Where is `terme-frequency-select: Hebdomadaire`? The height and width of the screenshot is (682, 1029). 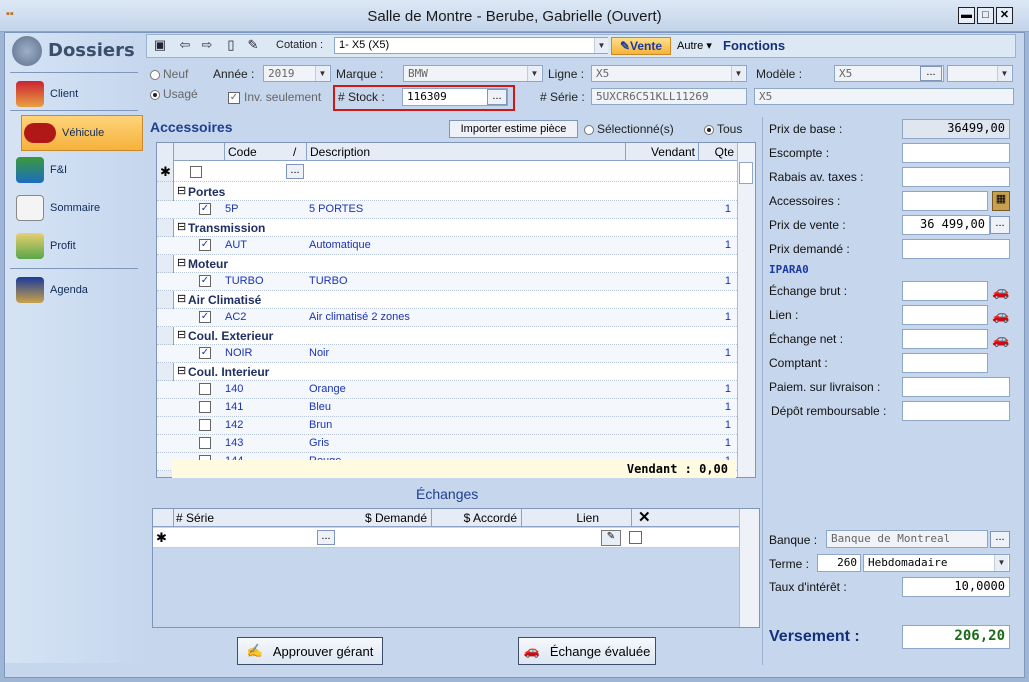 terme-frequency-select: Hebdomadaire is located at coordinates (936, 563).